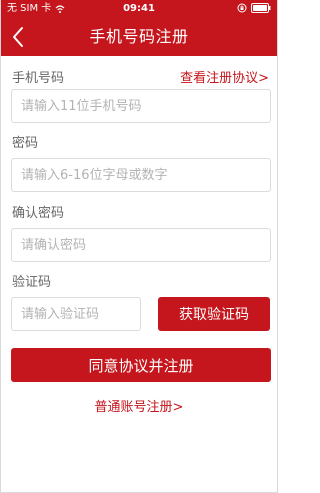  What do you see at coordinates (32, 282) in the screenshot?
I see `verification-code-label: 验证码` at bounding box center [32, 282].